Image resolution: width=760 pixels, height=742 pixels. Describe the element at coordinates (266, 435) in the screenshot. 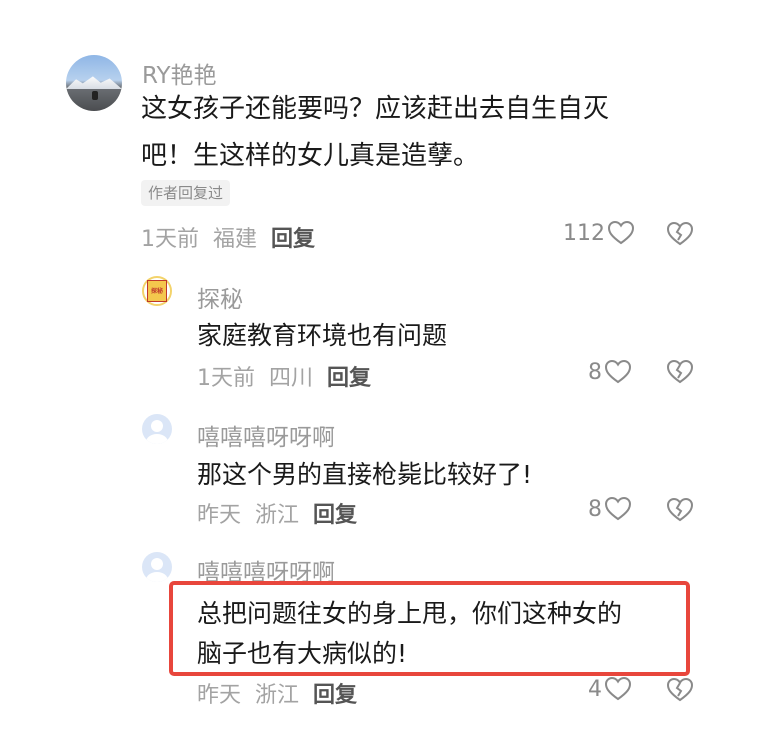

I see `reply-2-username: 嘻嘻嘻呀呀啊` at that location.